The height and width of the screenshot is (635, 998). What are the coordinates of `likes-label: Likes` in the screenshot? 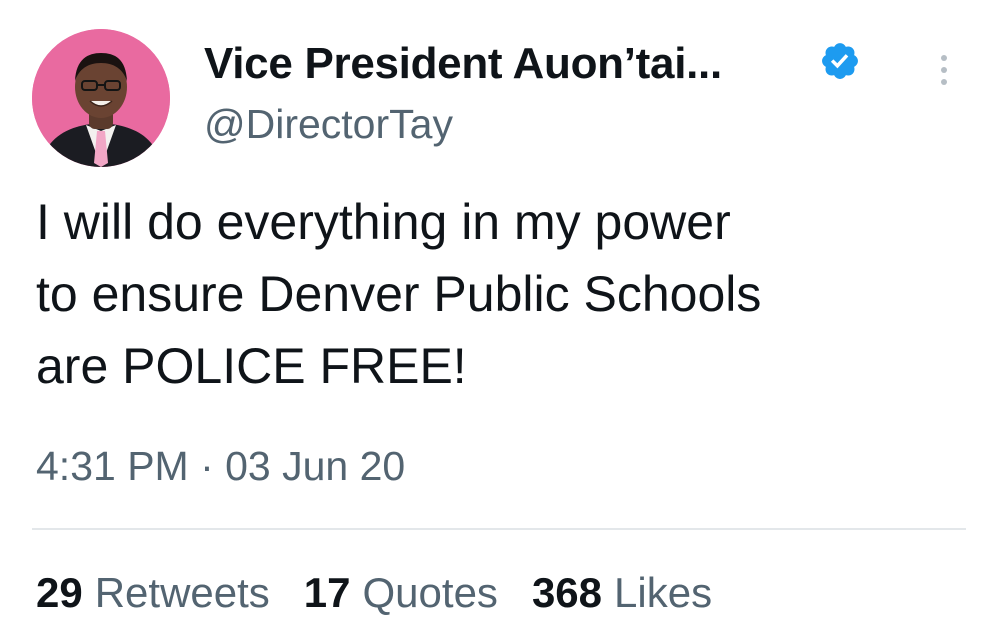 It's located at (663, 592).